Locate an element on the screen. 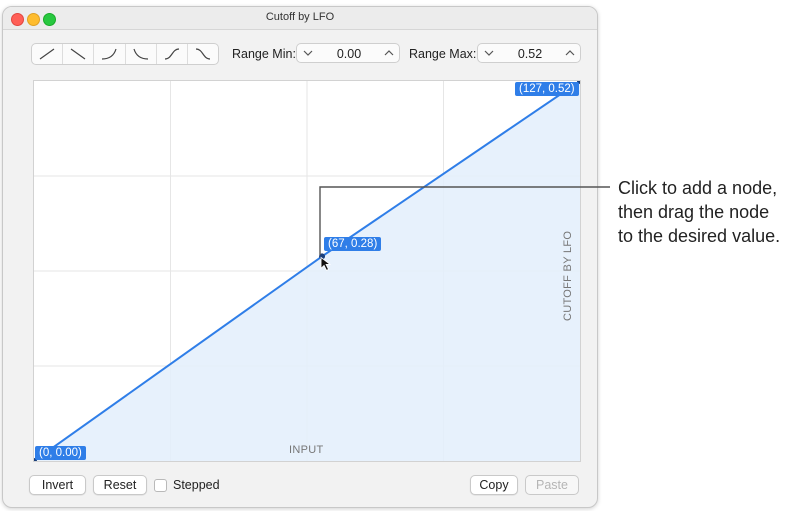 Image resolution: width=803 pixels, height=511 pixels. exp-rise-icon is located at coordinates (109, 54).